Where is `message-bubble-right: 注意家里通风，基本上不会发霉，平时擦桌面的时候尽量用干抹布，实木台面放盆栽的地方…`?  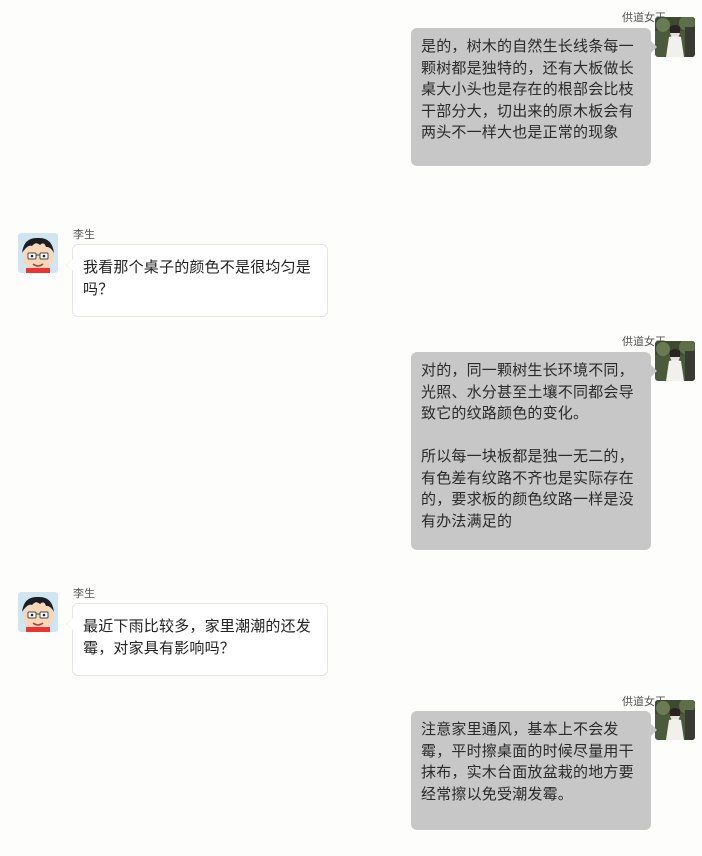 message-bubble-right: 注意家里通风，基本上不会发霉，平时擦桌面的时候尽量用干抹布，实木台面放盆栽的地方… is located at coordinates (534, 770).